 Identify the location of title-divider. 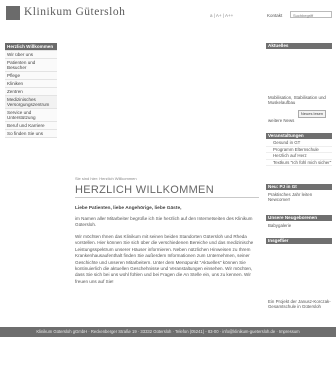
(167, 197).